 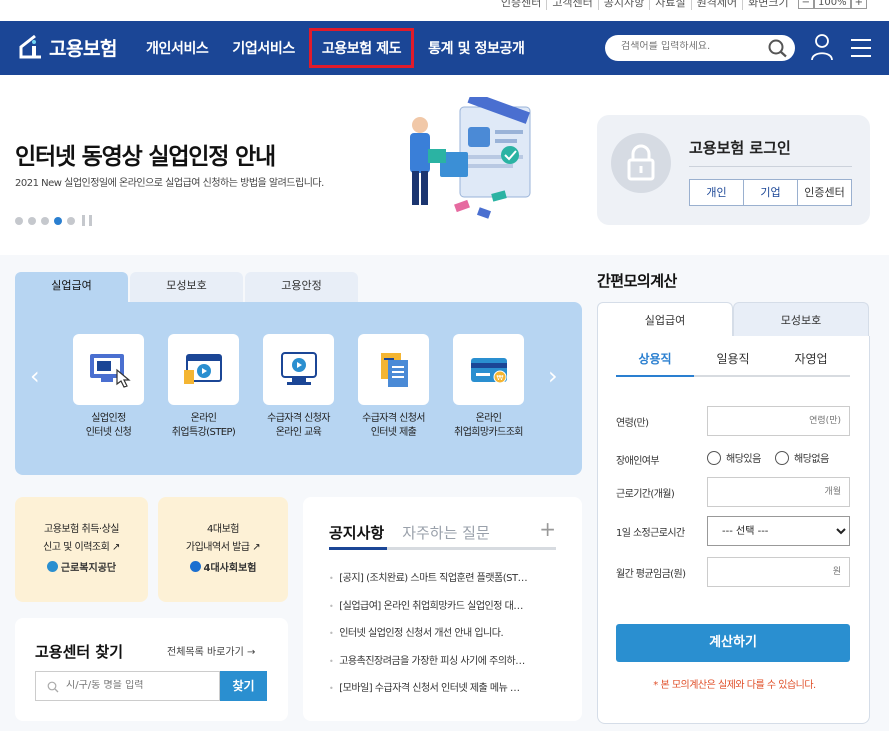 I want to click on monitor-play-icon, so click(x=298, y=368).